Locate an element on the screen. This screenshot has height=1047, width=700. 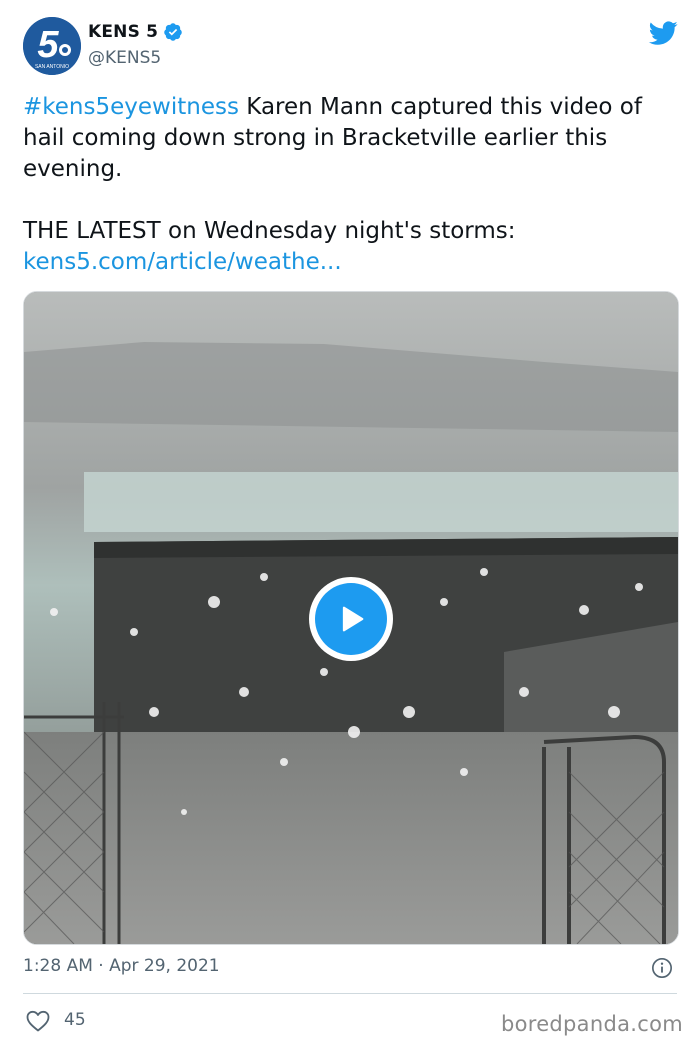
twitter-bird-icon is located at coordinates (663, 33).